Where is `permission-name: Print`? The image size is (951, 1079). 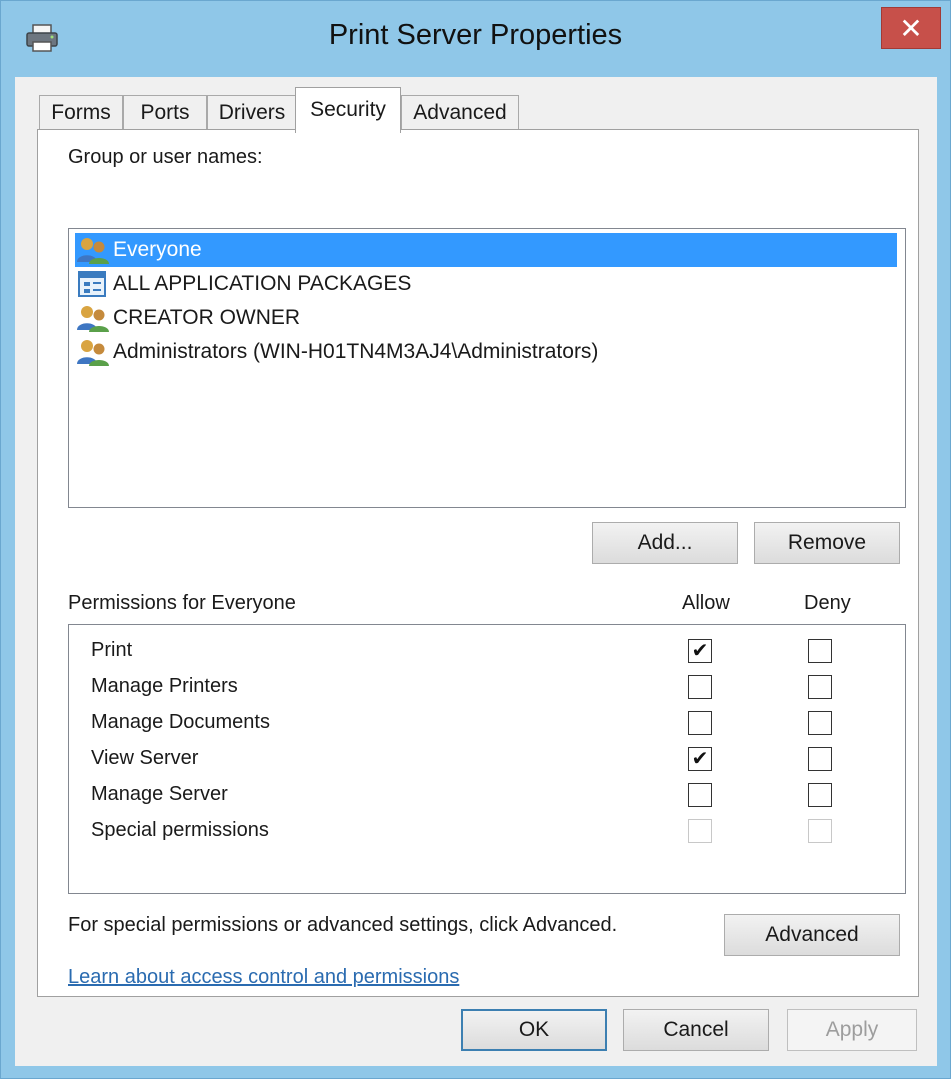
permission-name: Print is located at coordinates (112, 650).